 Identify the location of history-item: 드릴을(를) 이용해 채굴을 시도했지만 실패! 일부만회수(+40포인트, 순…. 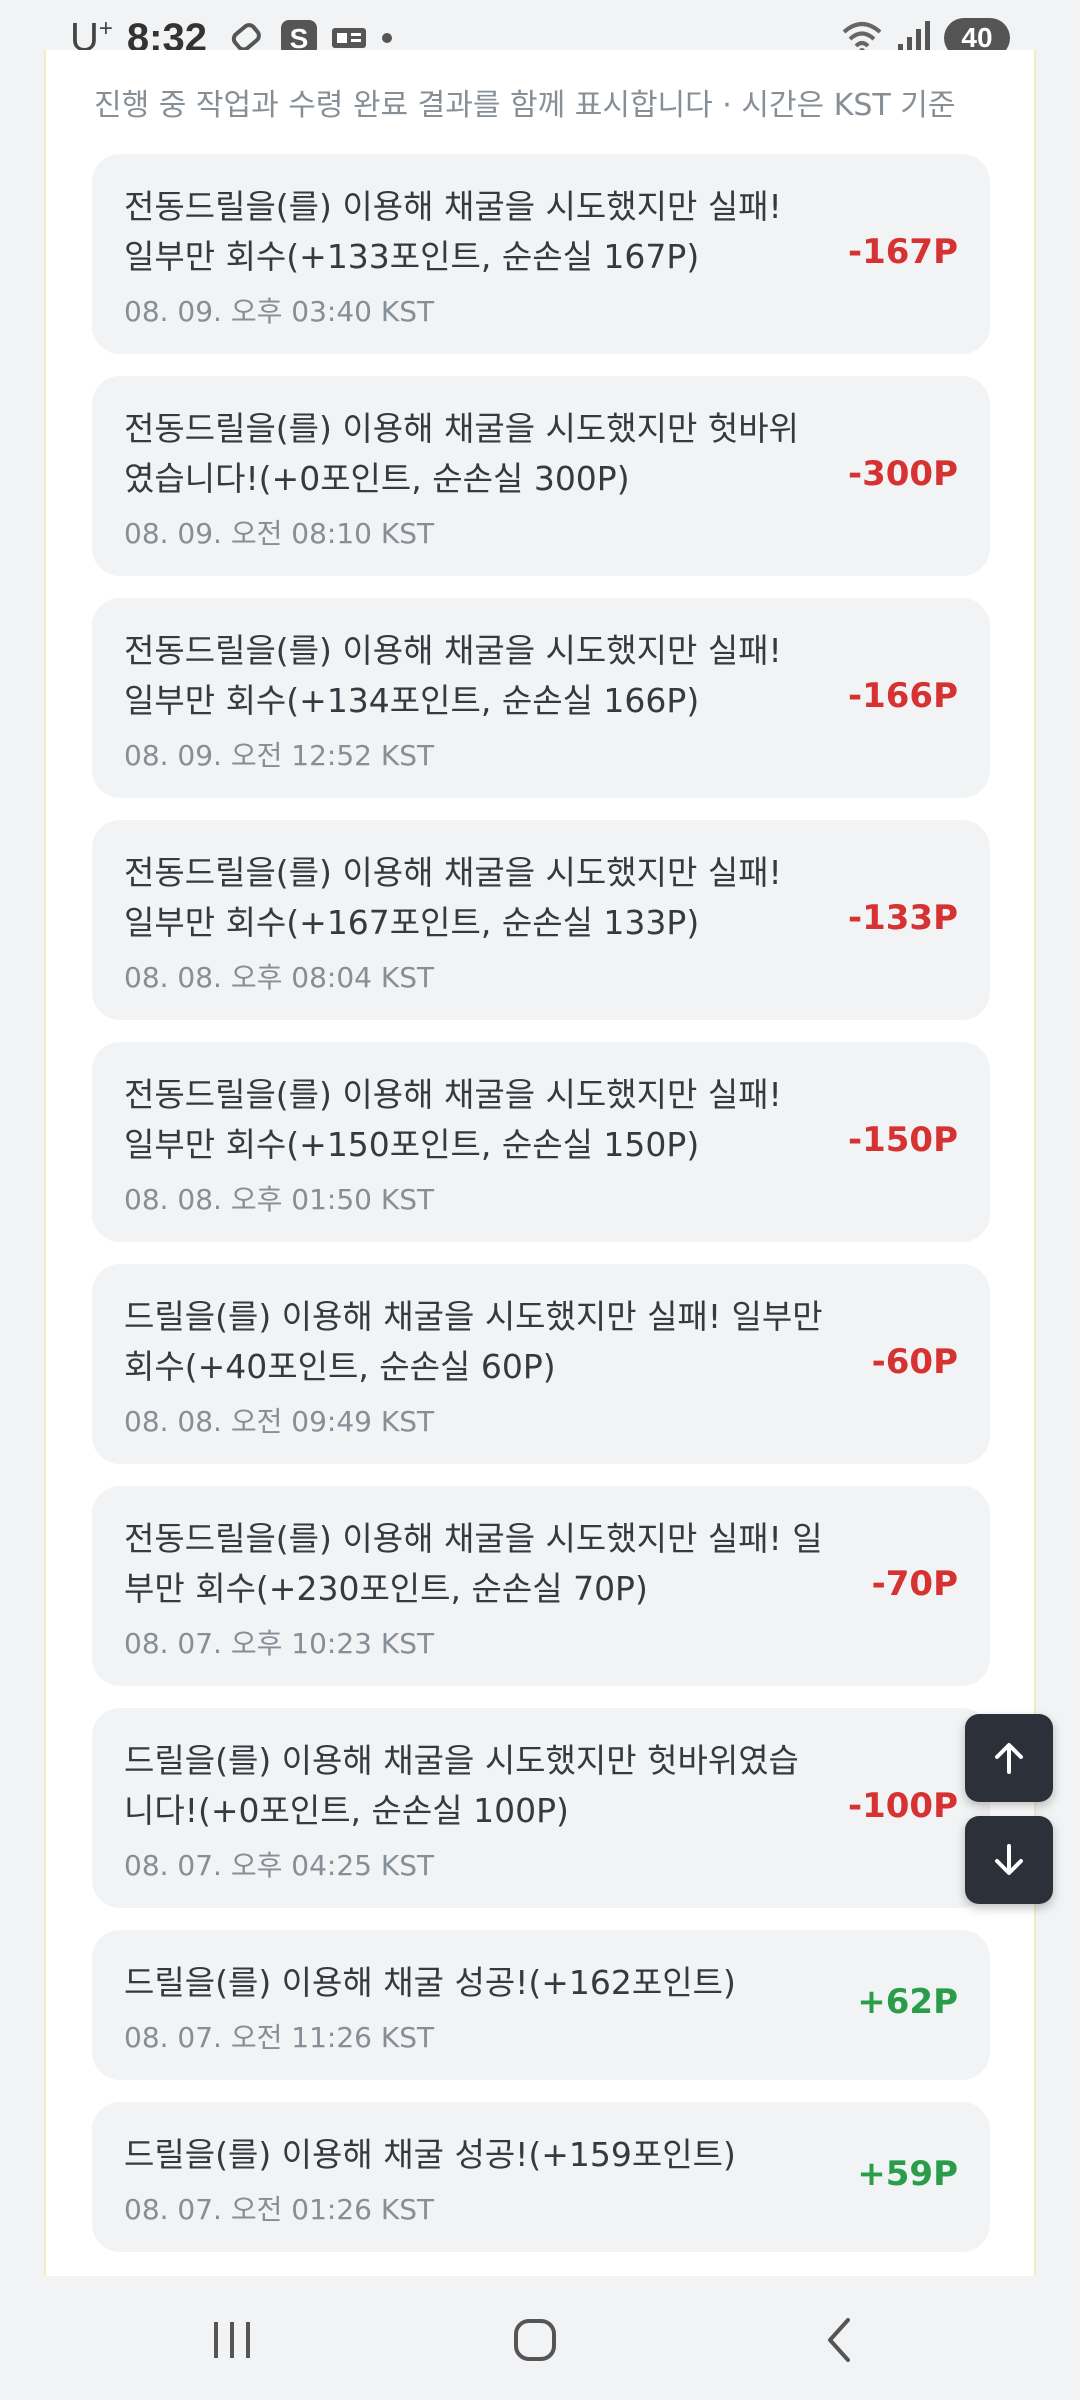
(541, 1364).